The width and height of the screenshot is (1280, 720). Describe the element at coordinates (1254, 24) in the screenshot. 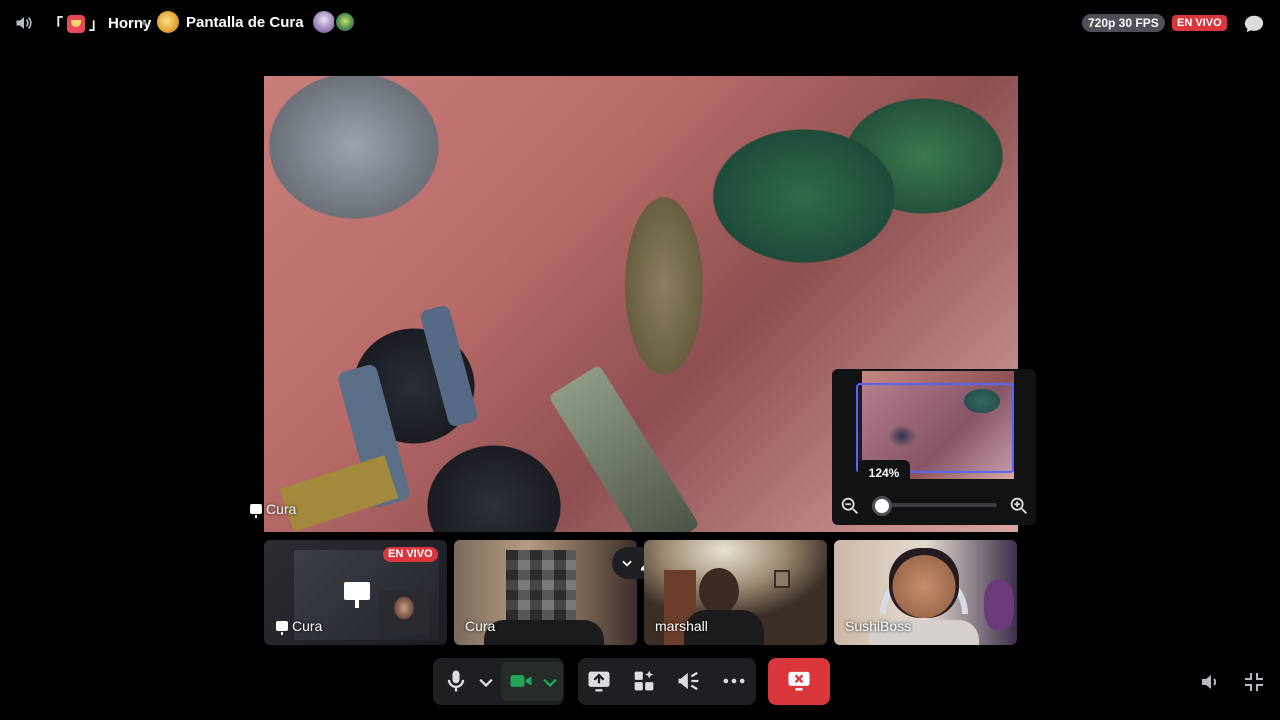

I see `chat-bubble-icon` at that location.